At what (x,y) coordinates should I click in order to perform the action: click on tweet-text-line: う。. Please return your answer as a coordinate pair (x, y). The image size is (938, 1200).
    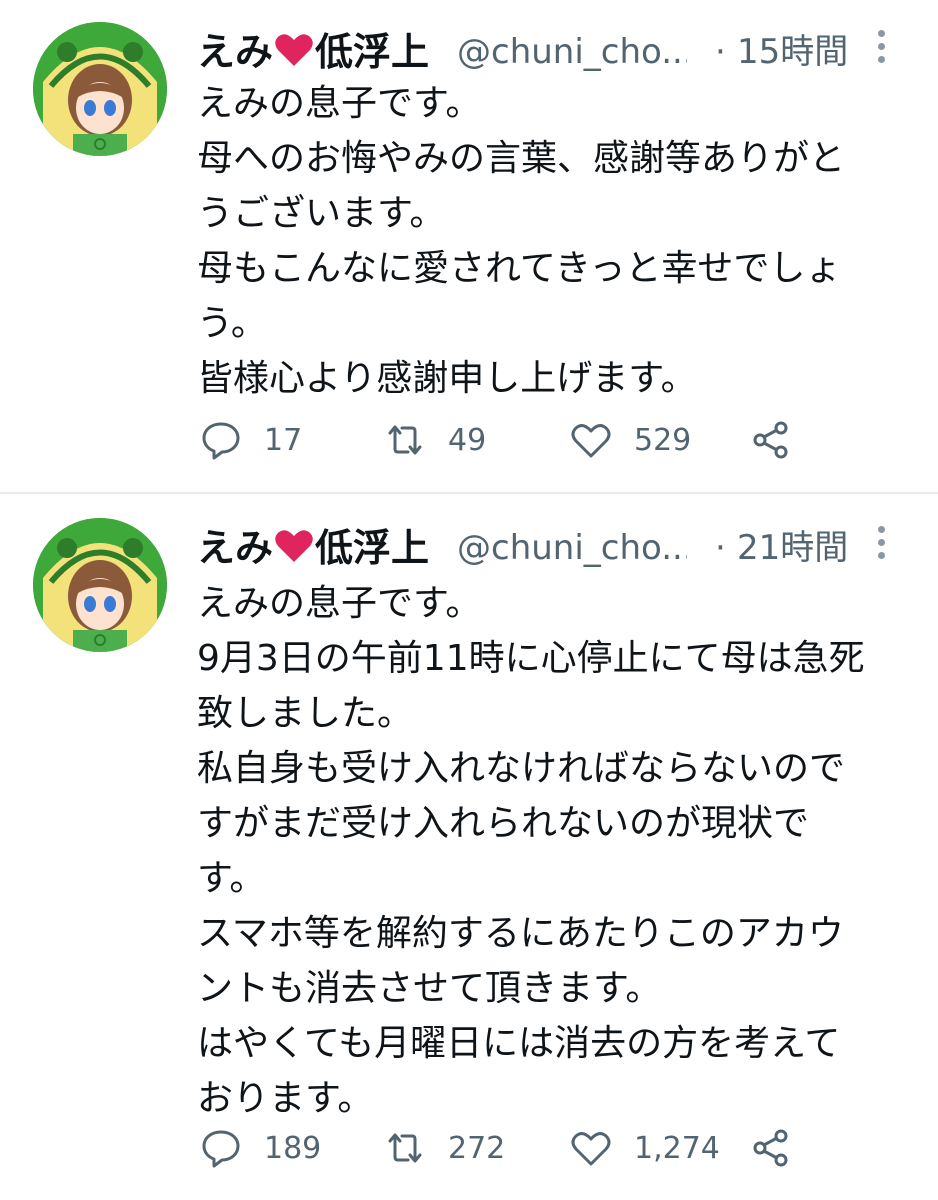
    Looking at the image, I should click on (232, 323).